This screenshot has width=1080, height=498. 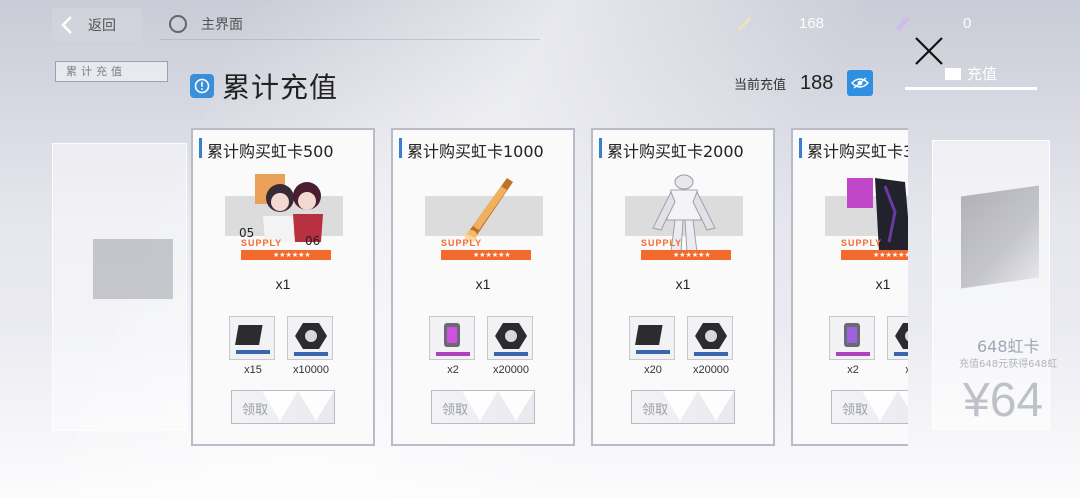 What do you see at coordinates (903, 23) in the screenshot?
I see `card-icon` at bounding box center [903, 23].